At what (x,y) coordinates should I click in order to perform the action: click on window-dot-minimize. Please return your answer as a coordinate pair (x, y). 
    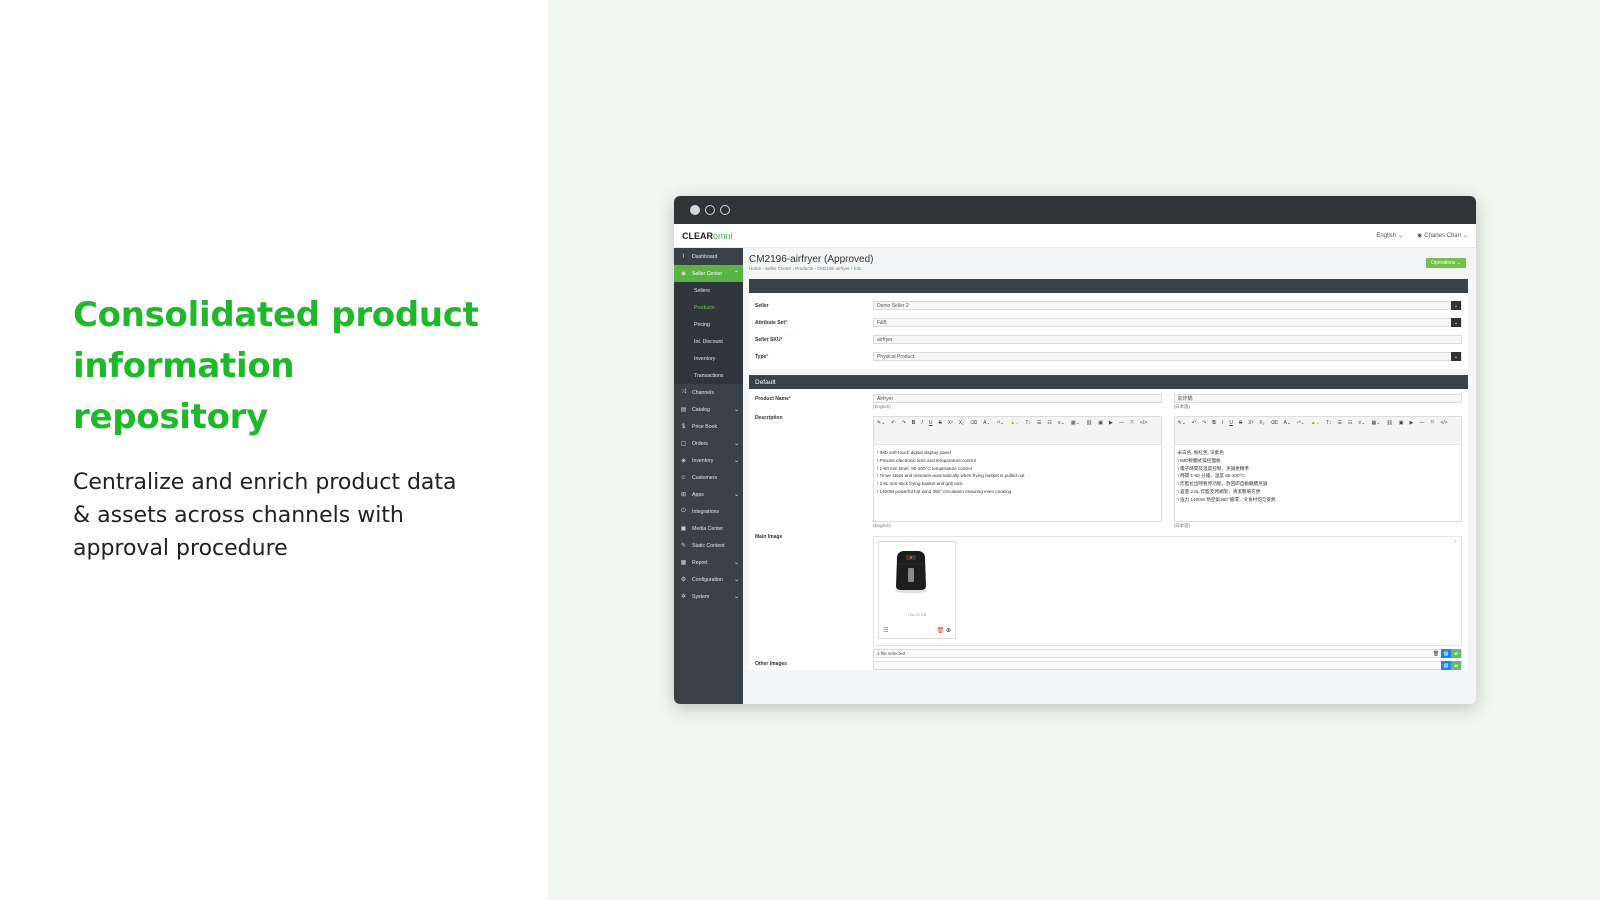
    Looking at the image, I should click on (710, 210).